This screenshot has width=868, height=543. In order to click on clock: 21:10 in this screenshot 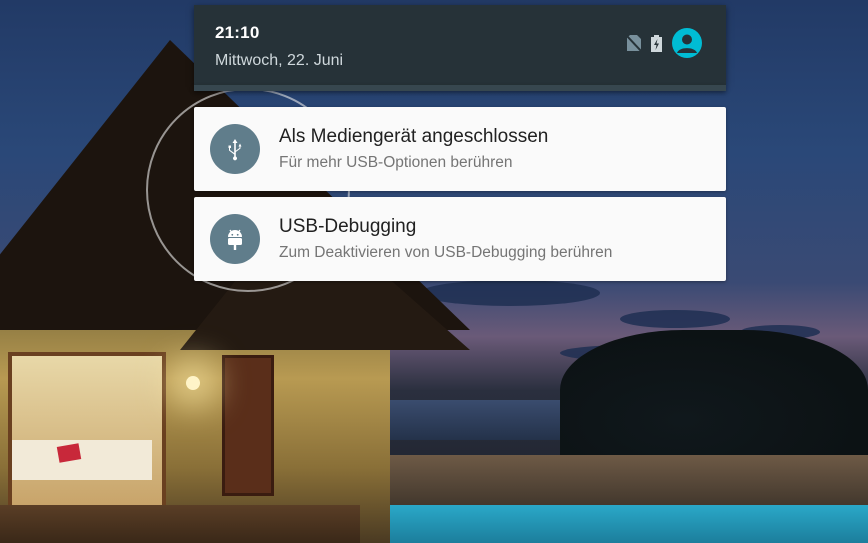, I will do `click(237, 32)`.